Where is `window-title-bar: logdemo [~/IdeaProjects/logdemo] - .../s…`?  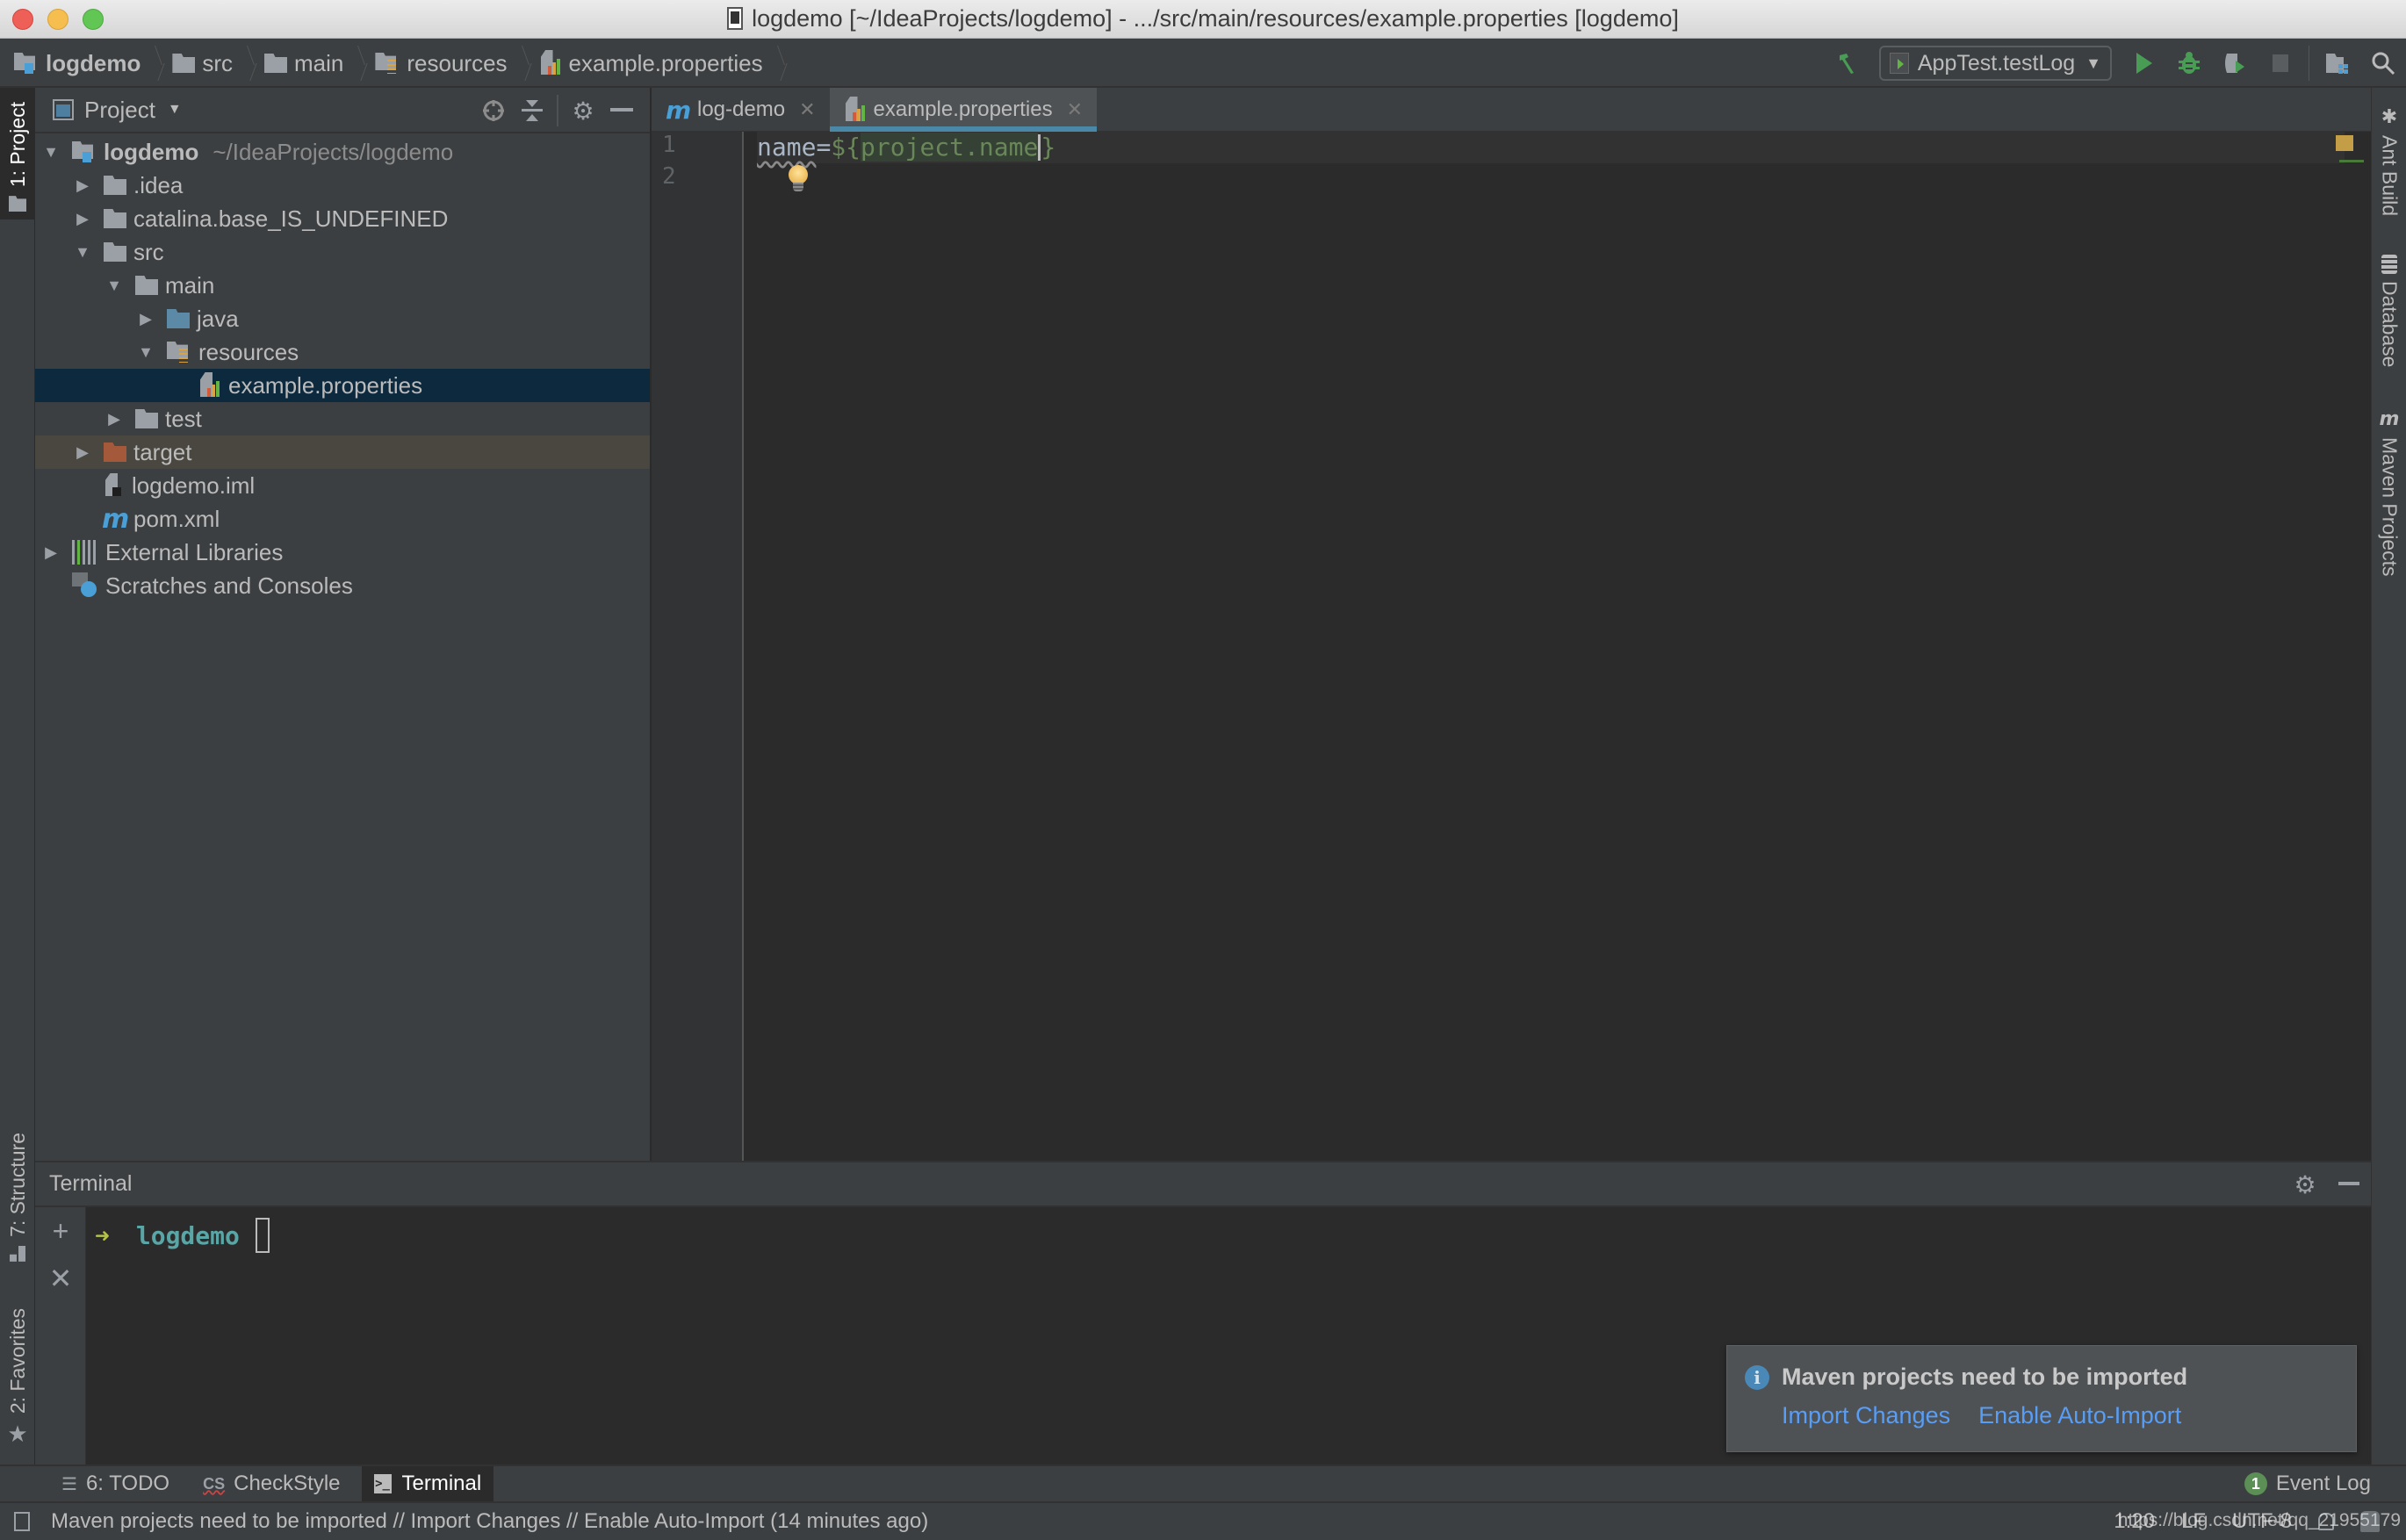
window-title-bar: logdemo [~/IdeaProjects/logdemo] - .../s… is located at coordinates (1203, 19).